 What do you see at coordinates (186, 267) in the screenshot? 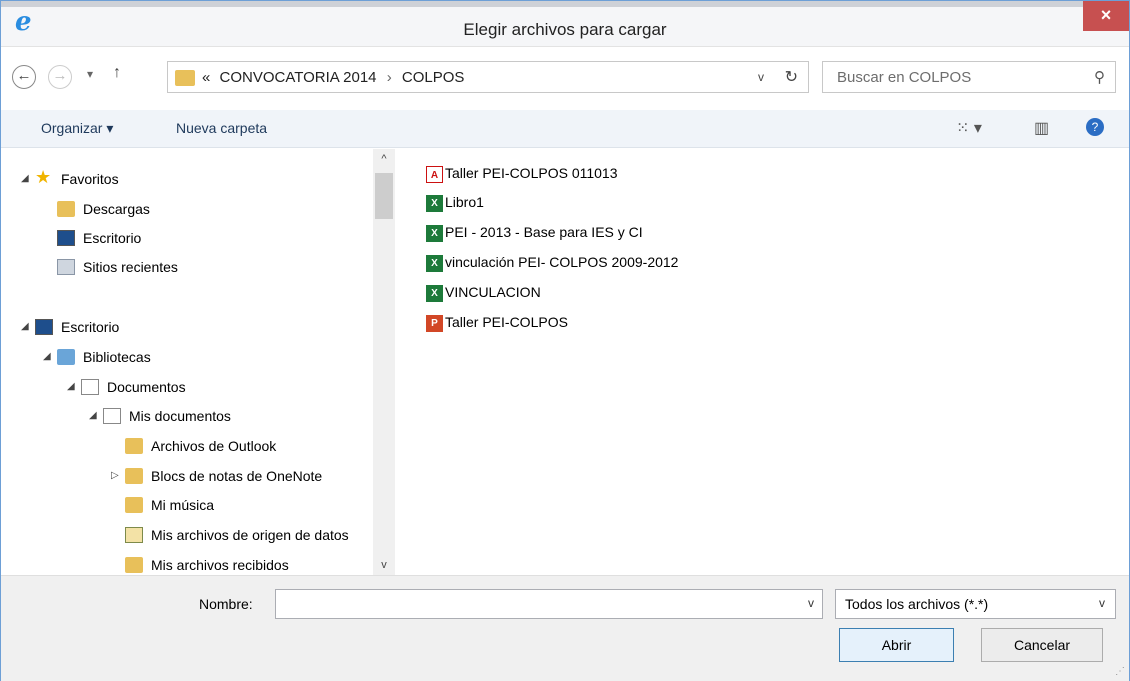
I see `sidebar-item: Sitios recientes` at bounding box center [186, 267].